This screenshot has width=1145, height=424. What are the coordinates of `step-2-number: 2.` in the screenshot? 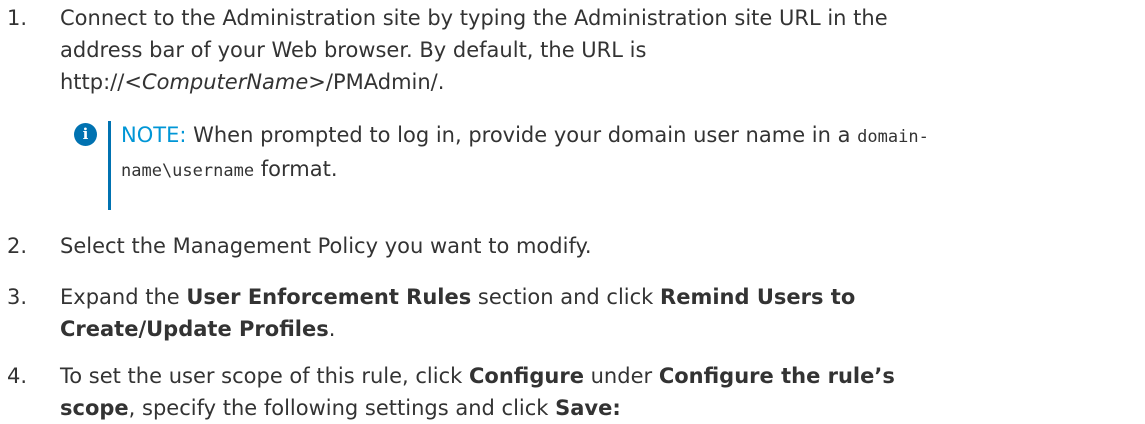 It's located at (17, 246).